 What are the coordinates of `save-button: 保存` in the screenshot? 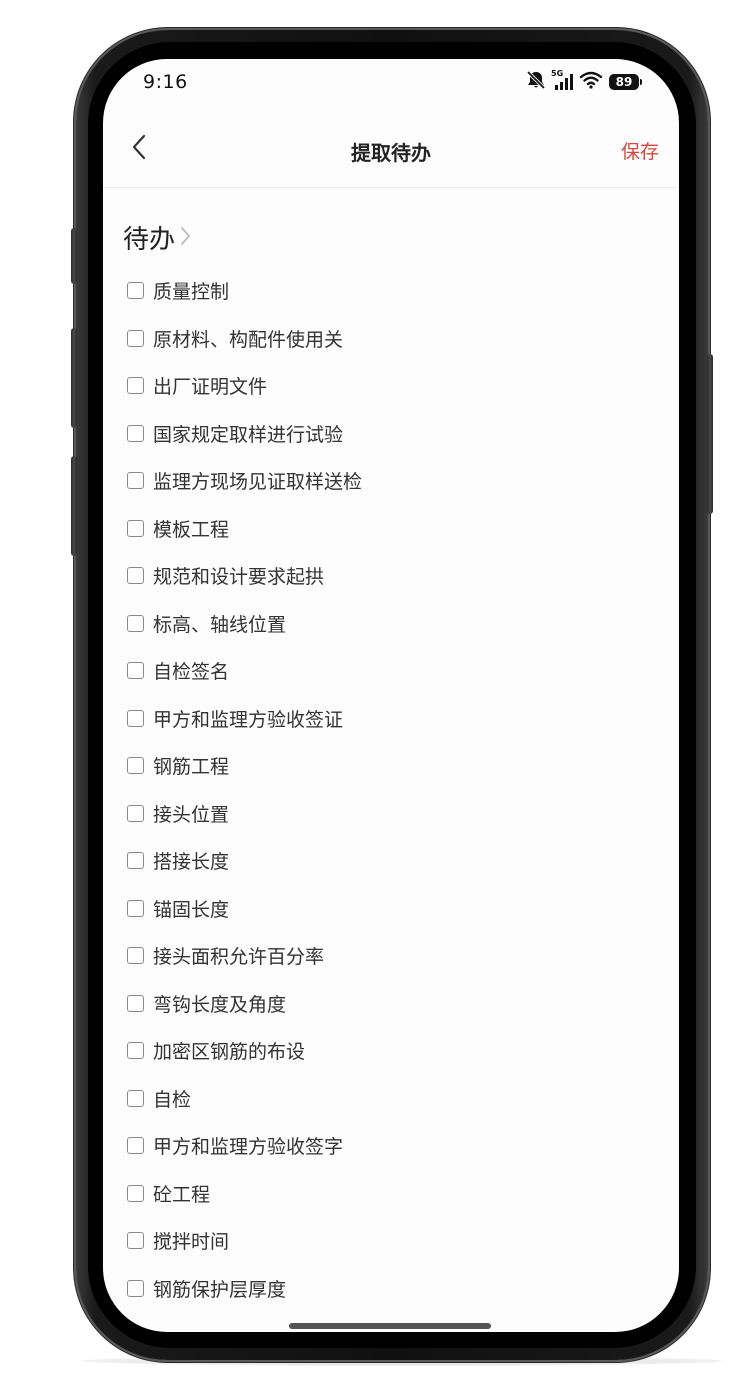 It's located at (640, 150).